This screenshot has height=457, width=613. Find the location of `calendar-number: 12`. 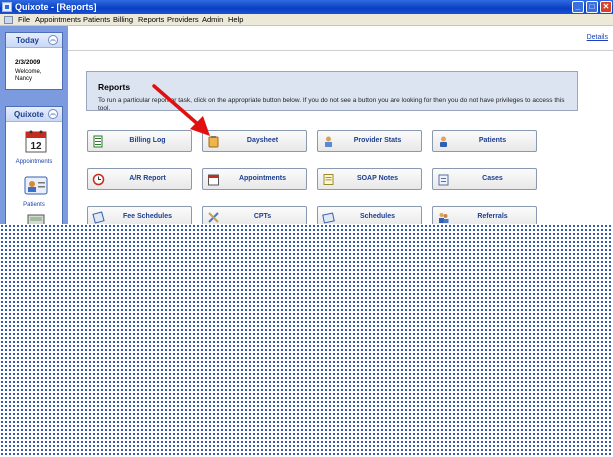

calendar-number: 12 is located at coordinates (36, 146).